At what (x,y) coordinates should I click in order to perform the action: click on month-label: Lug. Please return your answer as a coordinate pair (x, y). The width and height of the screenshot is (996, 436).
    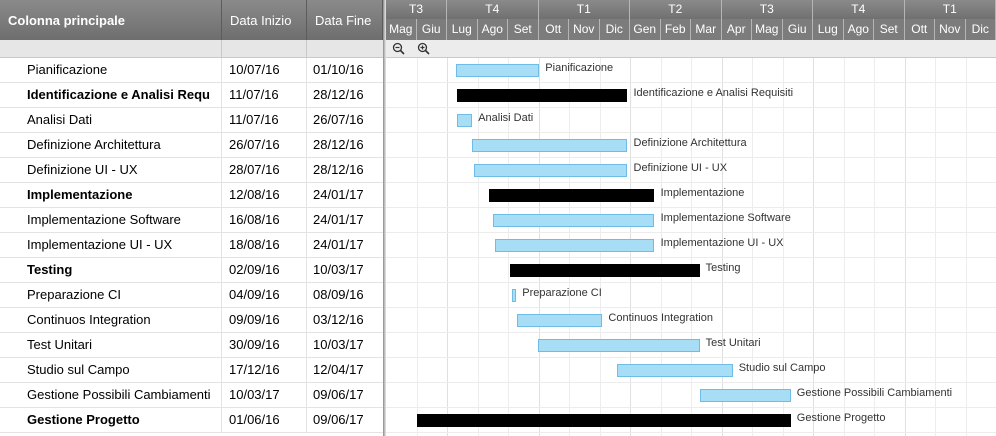
    Looking at the image, I should click on (828, 29).